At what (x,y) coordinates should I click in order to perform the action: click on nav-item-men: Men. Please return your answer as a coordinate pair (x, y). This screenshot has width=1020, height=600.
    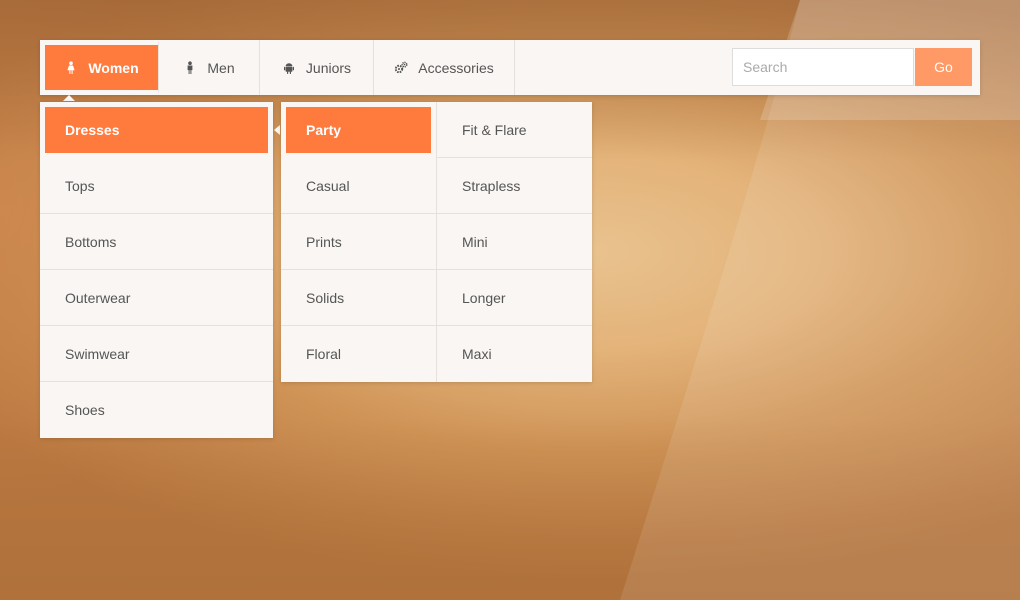
    Looking at the image, I should click on (209, 67).